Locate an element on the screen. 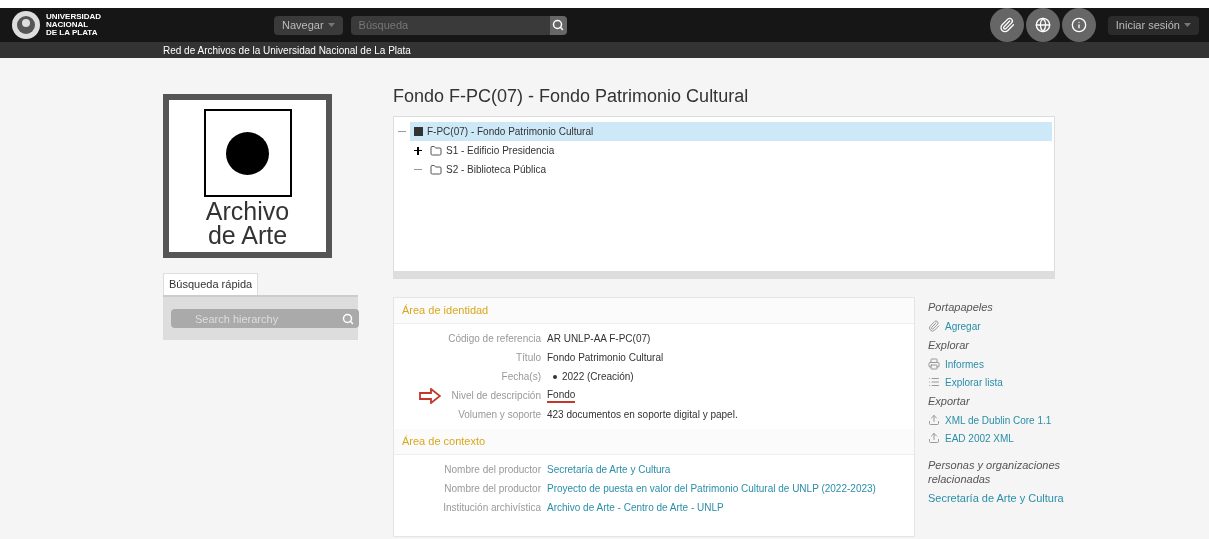 The width and height of the screenshot is (1209, 539). field-value: AR UNLP-AA F-PC(07) is located at coordinates (599, 339).